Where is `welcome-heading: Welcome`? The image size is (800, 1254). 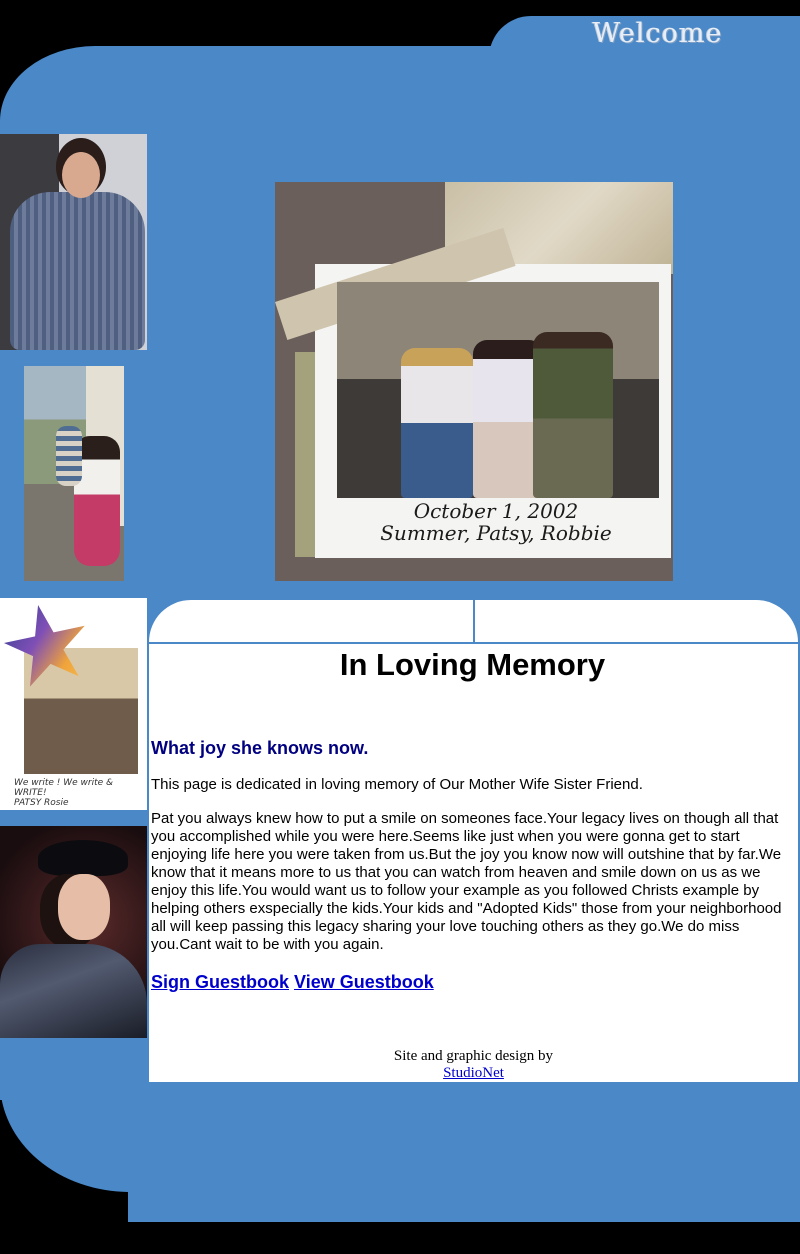
welcome-heading: Welcome is located at coordinates (657, 33).